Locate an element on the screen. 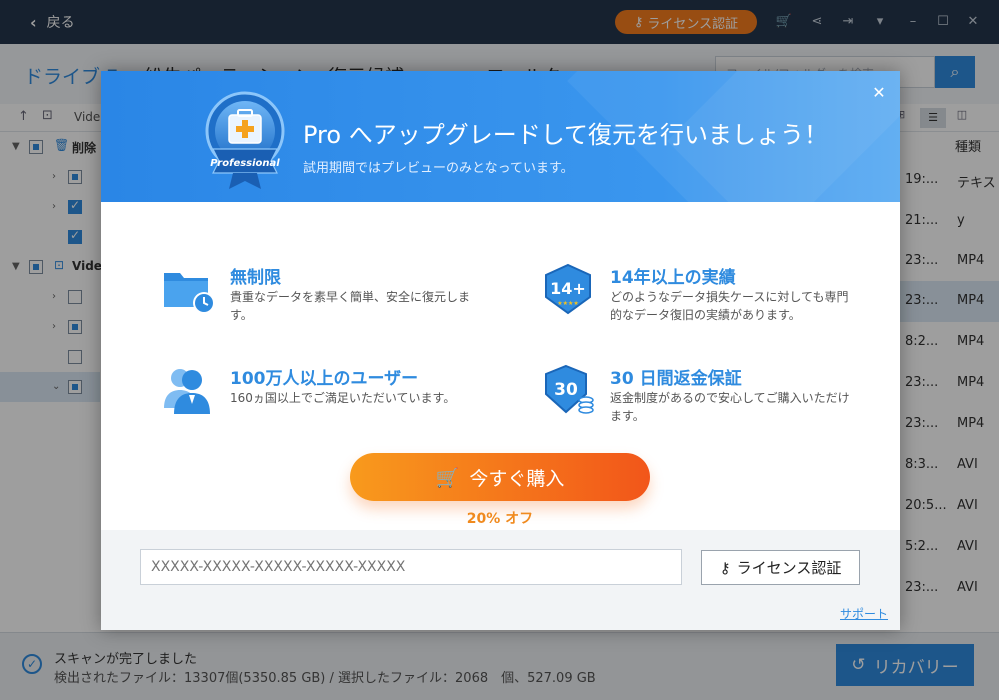 This screenshot has height=700, width=999. feature-desc: どのようなデータ損失ケースに対しても専門的なデータ復旧の実績があります。 is located at coordinates (729, 306).